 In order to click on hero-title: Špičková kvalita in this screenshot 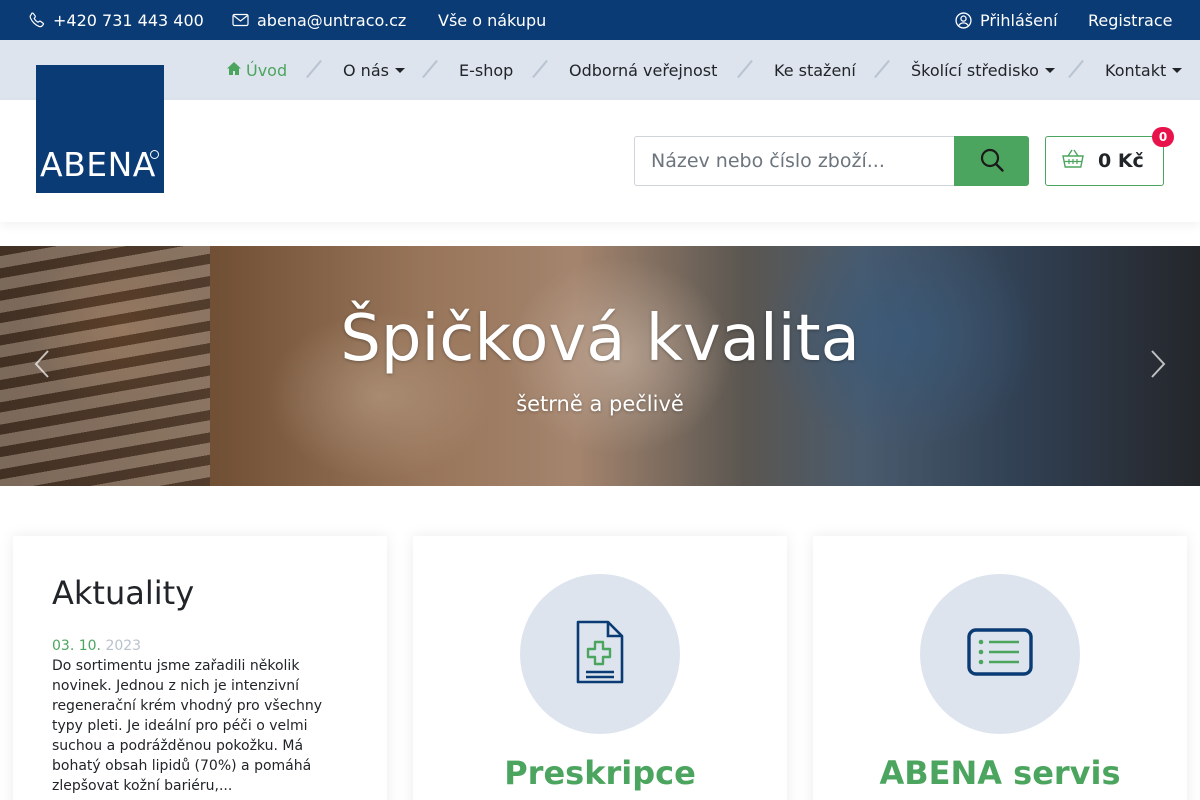, I will do `click(600, 339)`.